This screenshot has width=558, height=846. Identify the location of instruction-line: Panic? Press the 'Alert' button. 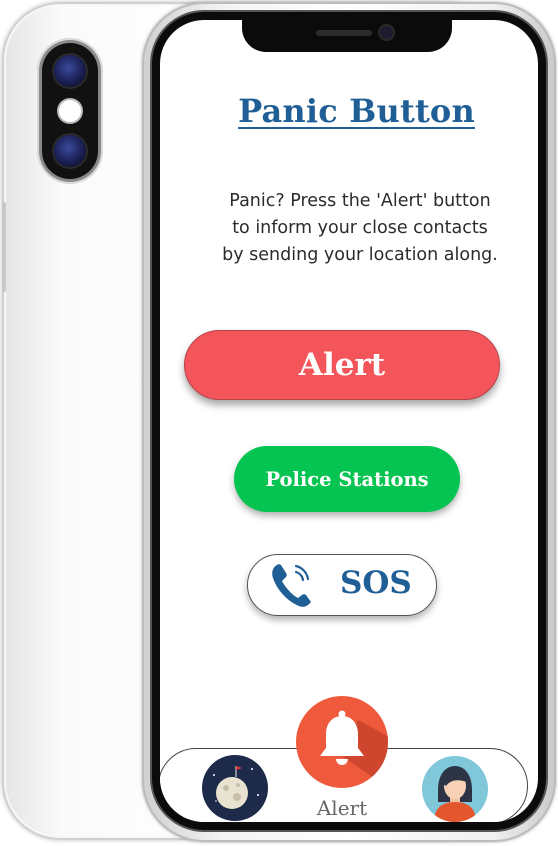
(360, 201).